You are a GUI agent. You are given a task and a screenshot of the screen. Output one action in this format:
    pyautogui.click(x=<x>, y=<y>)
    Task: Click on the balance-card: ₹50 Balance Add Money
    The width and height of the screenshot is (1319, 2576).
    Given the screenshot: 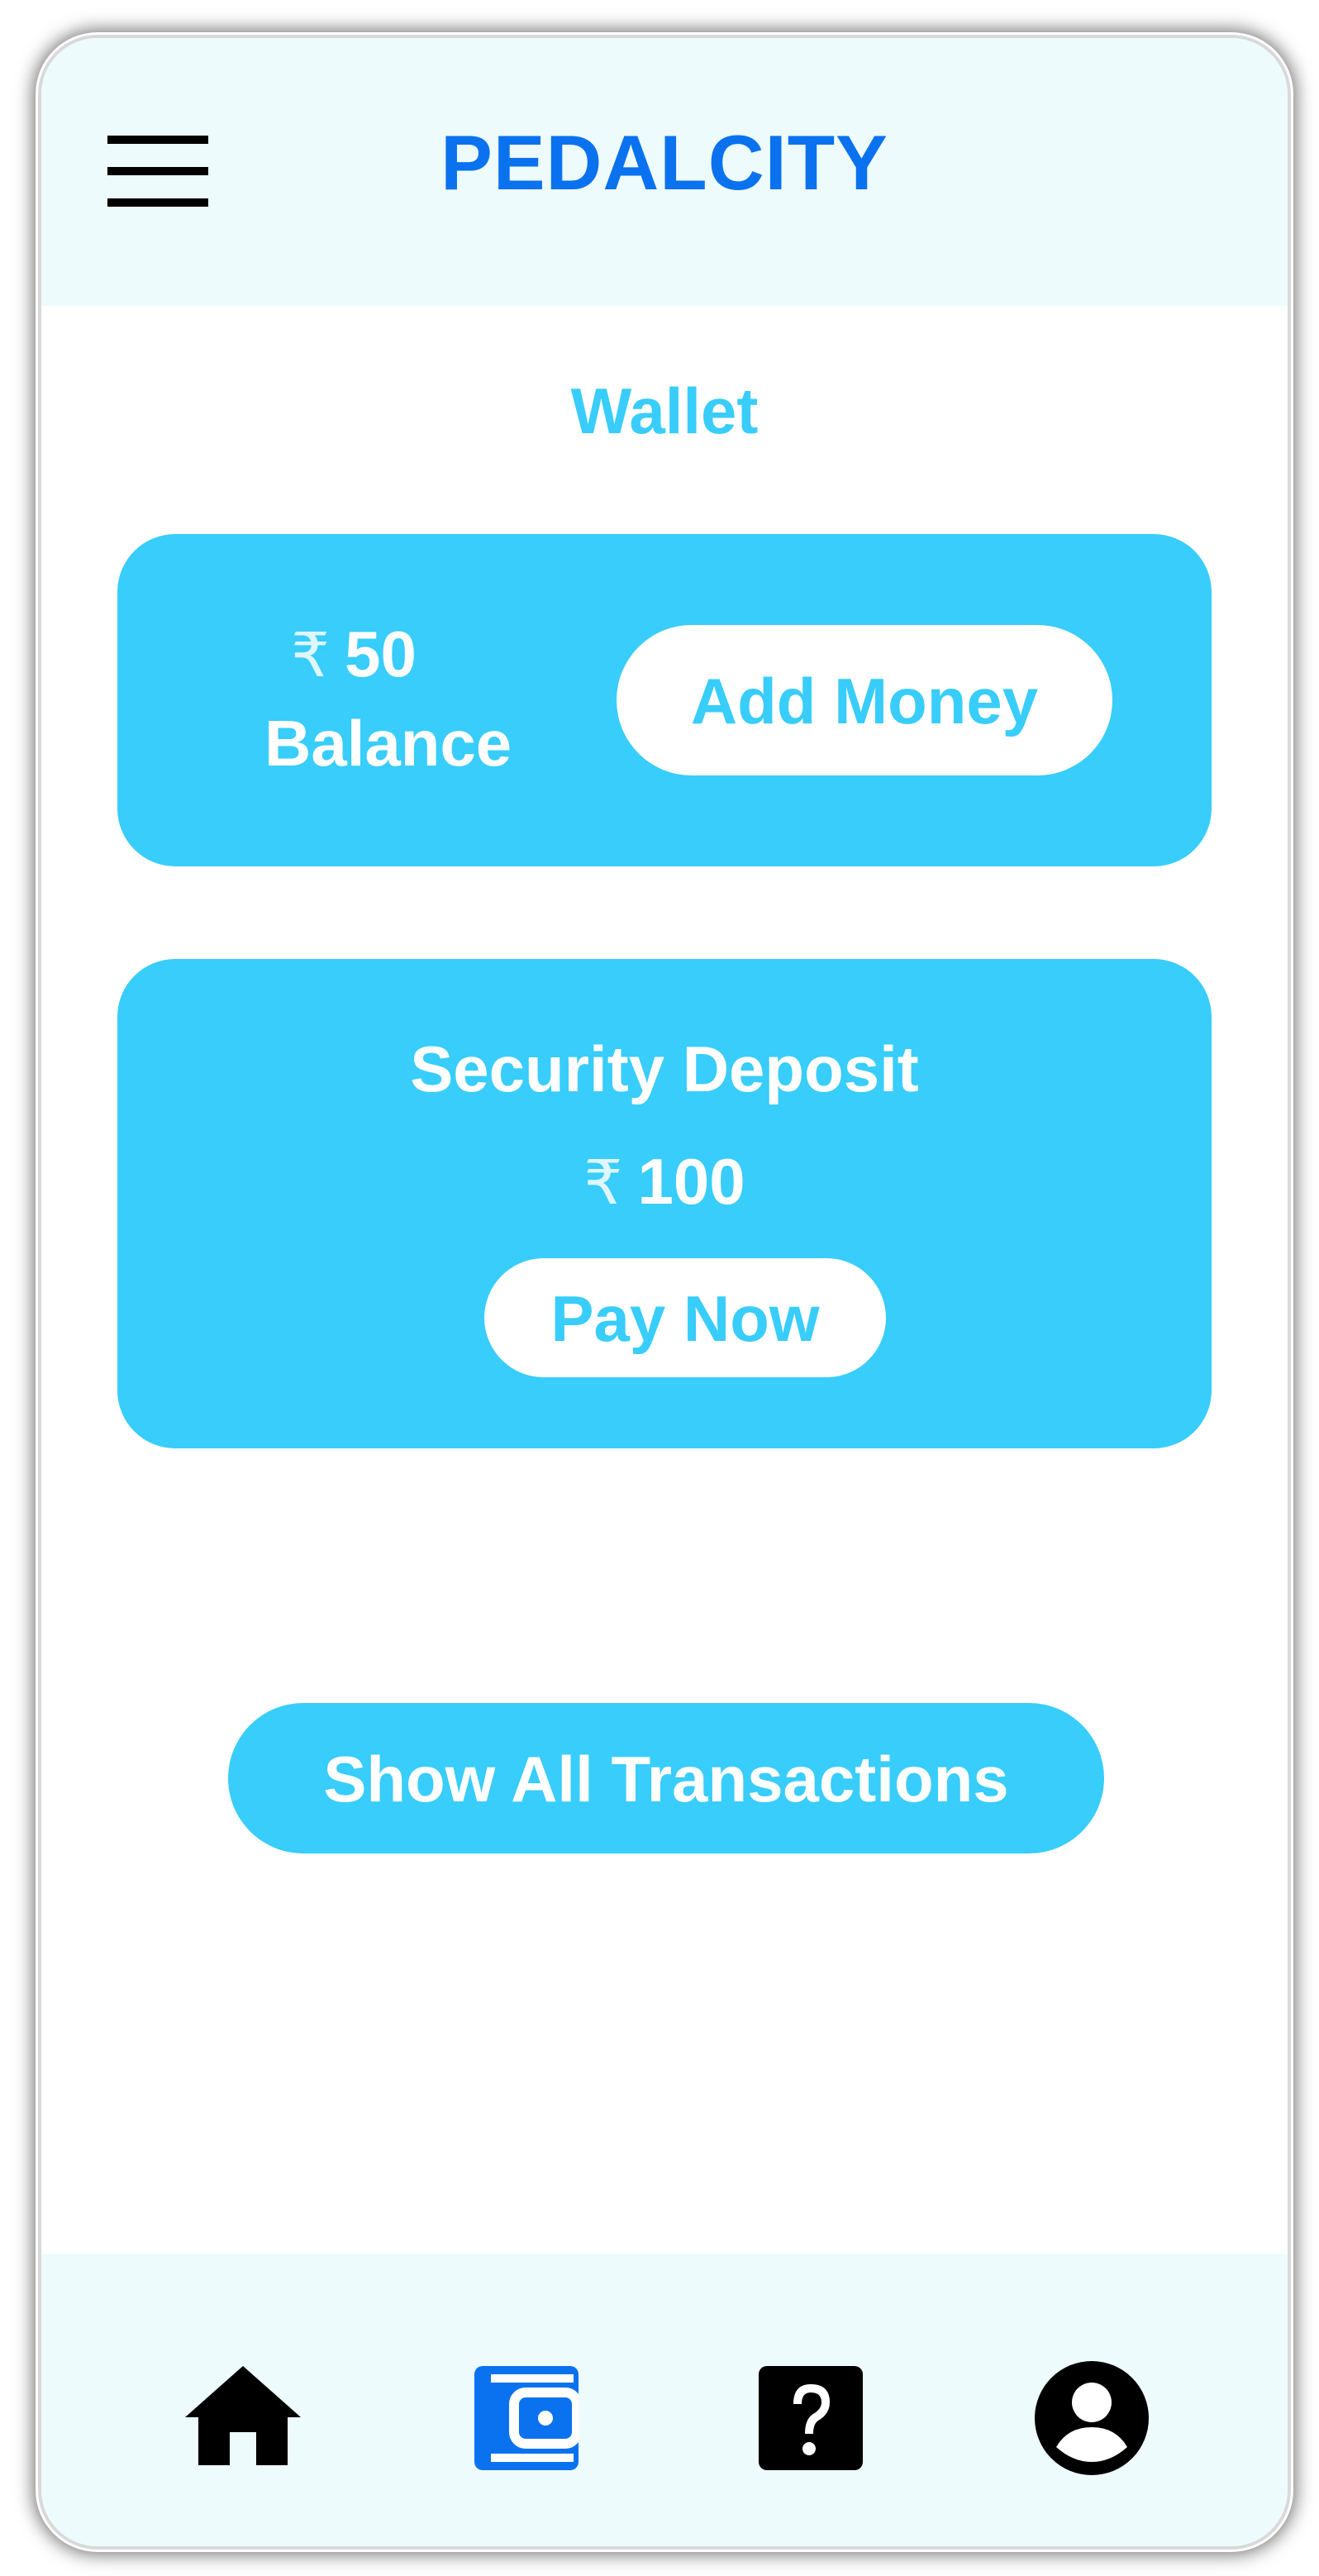 What is the action you would take?
    pyautogui.click(x=664, y=700)
    